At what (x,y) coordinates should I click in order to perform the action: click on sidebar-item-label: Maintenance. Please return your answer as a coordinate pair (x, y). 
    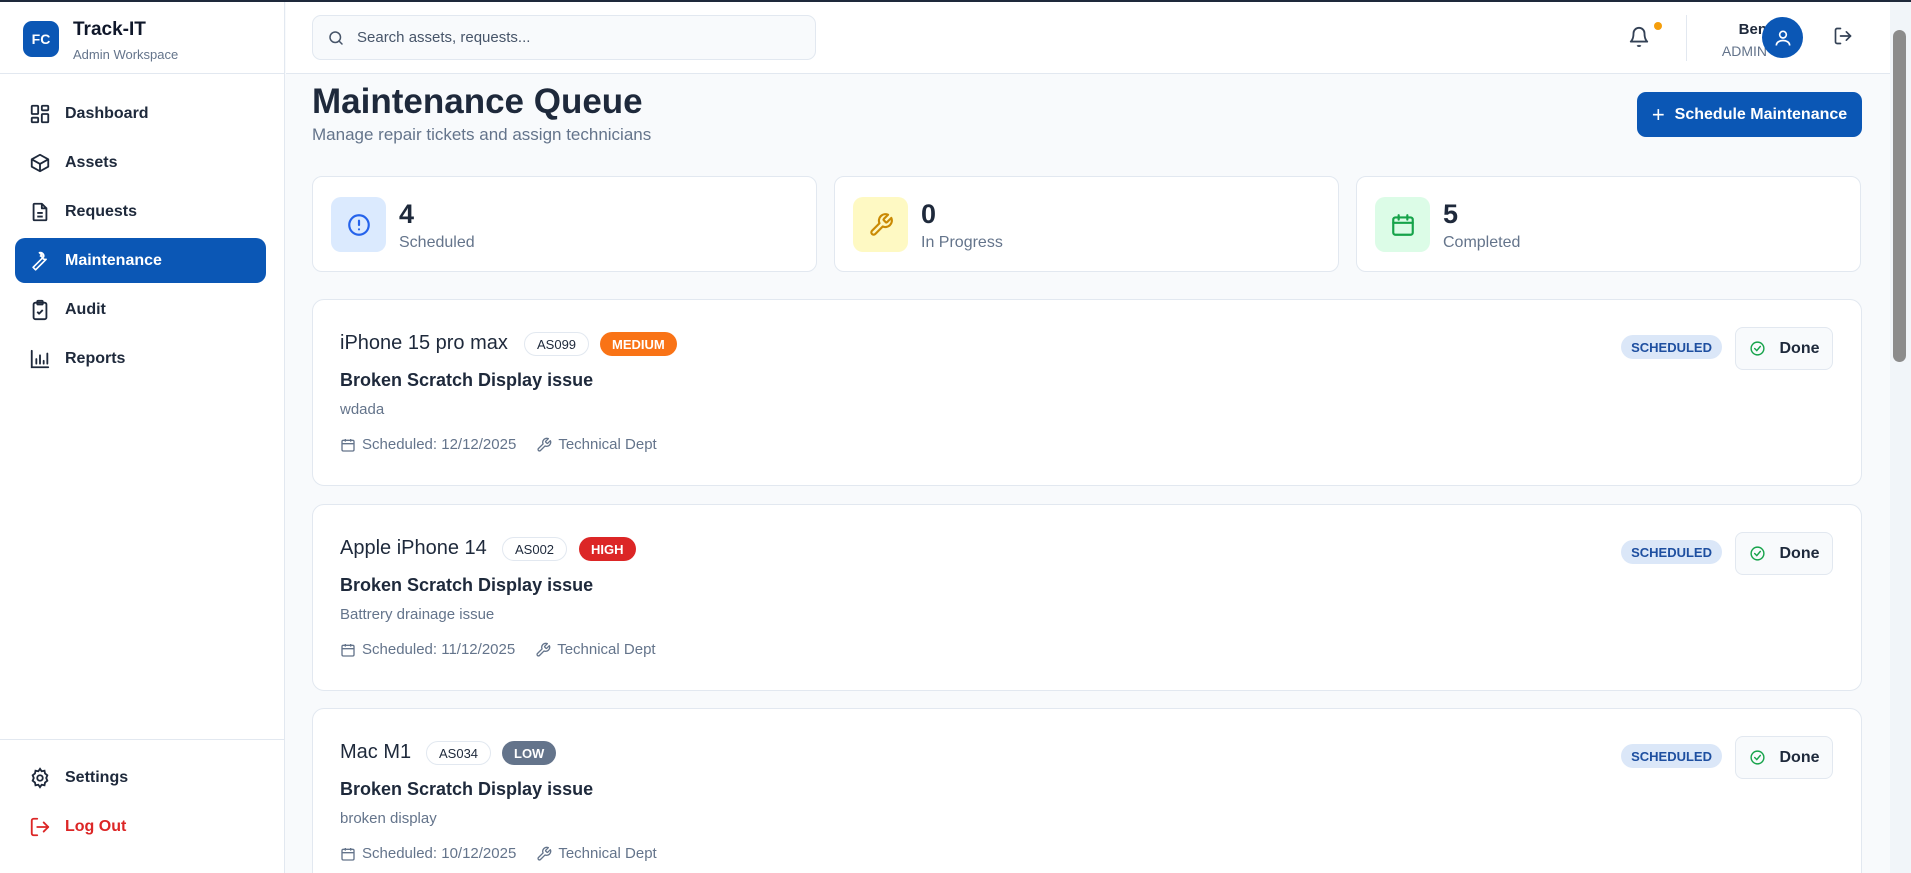
    Looking at the image, I should click on (113, 260).